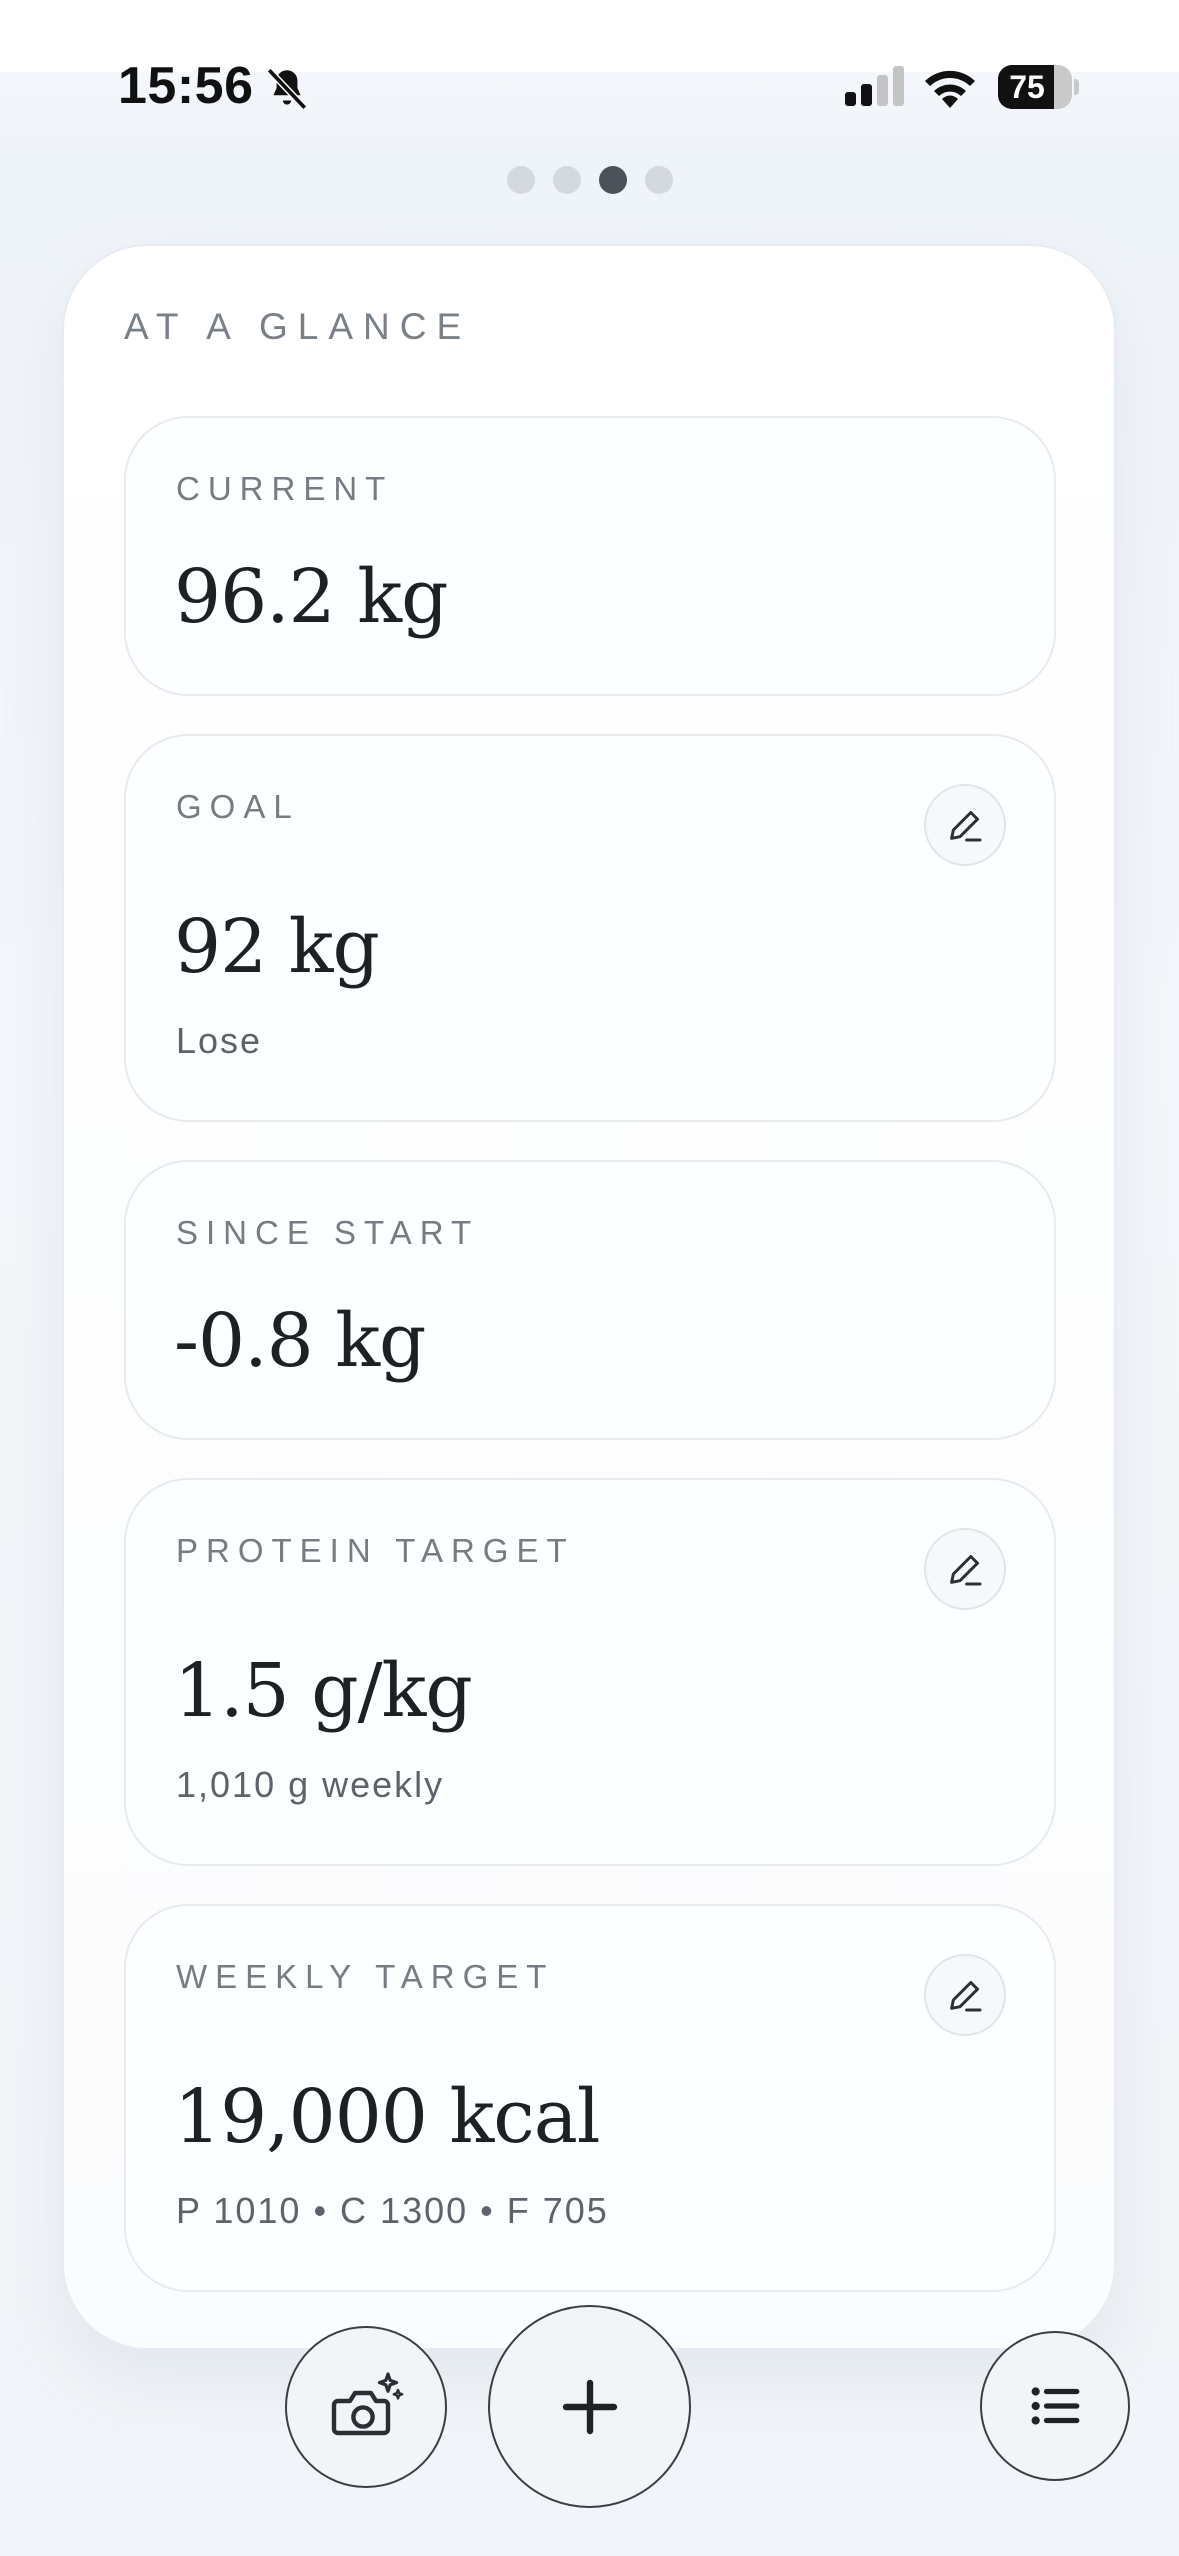 The width and height of the screenshot is (1179, 2556). I want to click on scan-food-button, so click(366, 2407).